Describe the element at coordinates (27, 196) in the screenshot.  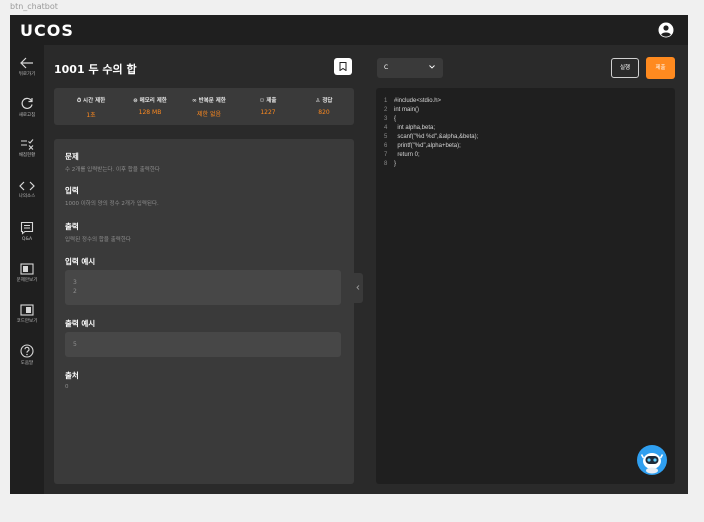
I see `sidebar-item-label: 나의소스` at that location.